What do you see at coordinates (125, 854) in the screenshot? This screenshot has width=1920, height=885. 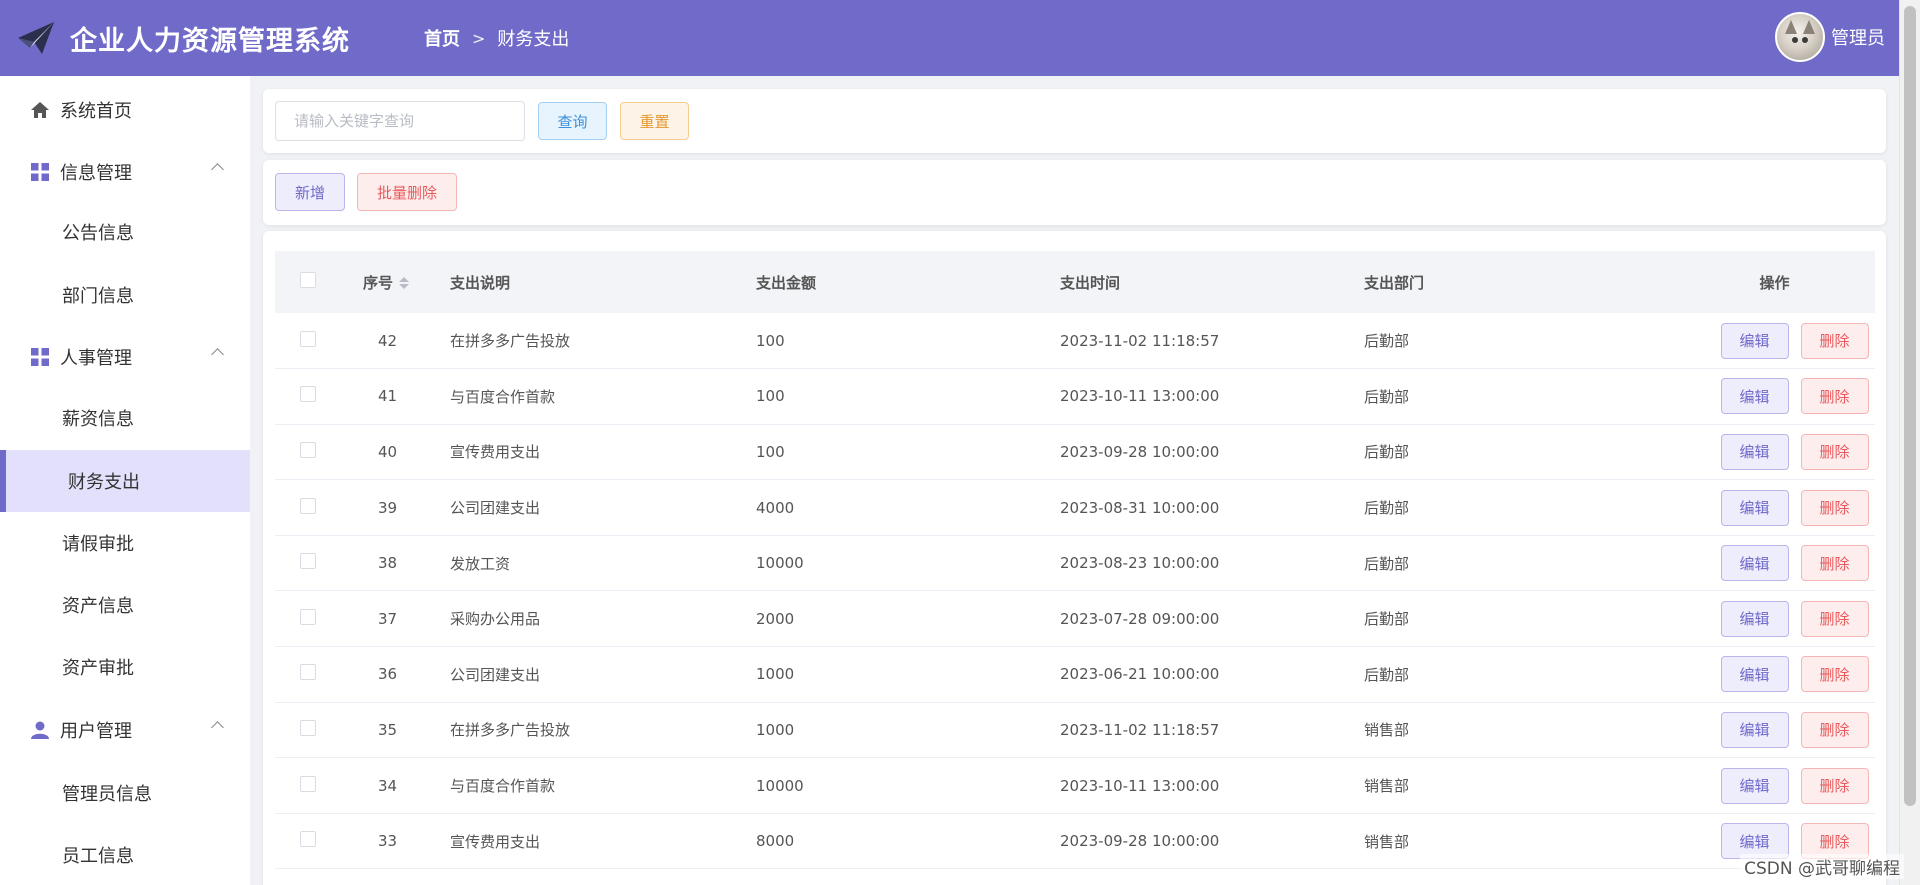 I see `sidebar-item-employees: 员工信息` at bounding box center [125, 854].